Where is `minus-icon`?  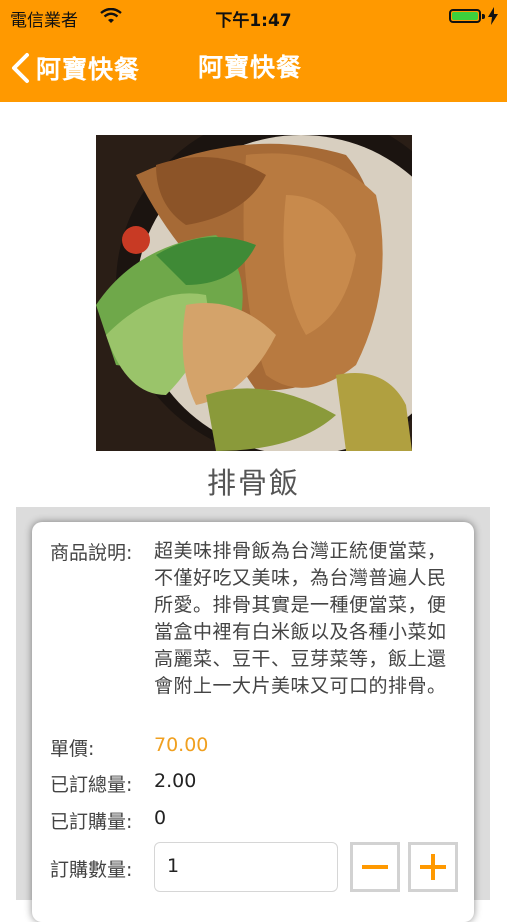
minus-icon is located at coordinates (375, 867).